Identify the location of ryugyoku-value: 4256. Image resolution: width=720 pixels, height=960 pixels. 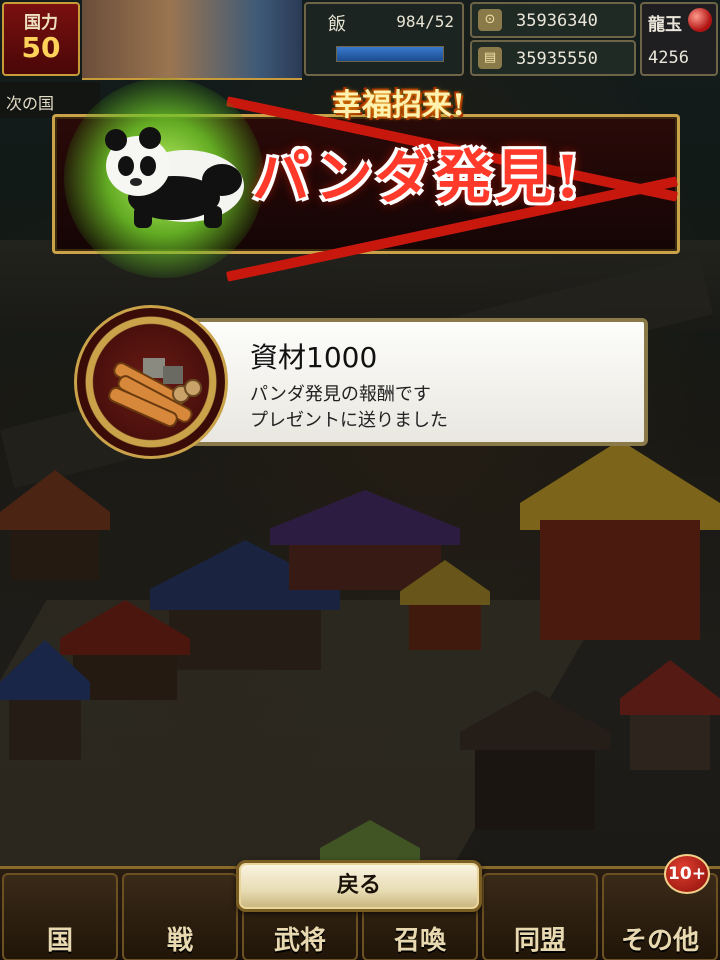
(668, 58).